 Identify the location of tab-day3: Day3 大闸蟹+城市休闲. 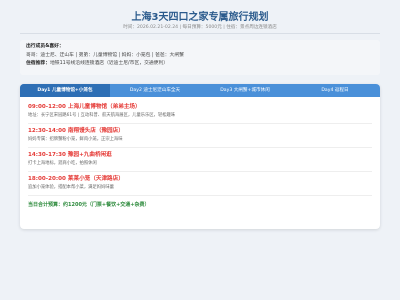
(245, 90).